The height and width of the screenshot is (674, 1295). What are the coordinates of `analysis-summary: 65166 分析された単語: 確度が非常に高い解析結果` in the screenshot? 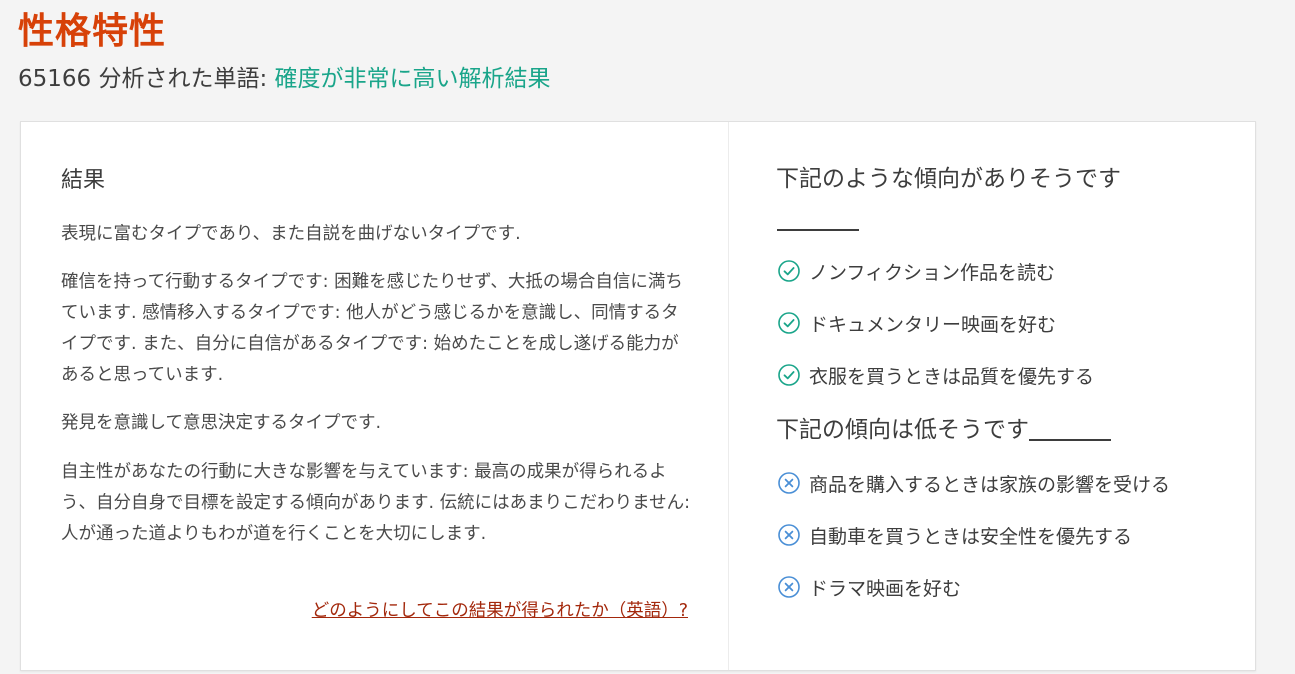 It's located at (284, 79).